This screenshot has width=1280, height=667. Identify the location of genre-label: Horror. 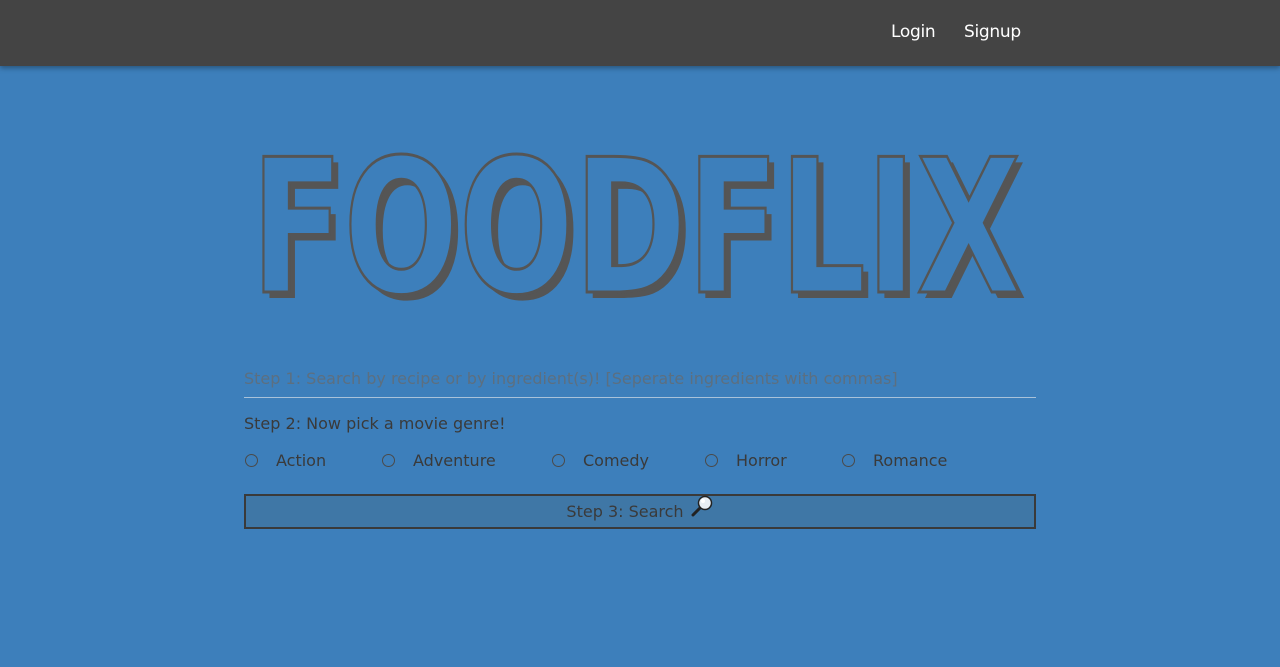
(761, 460).